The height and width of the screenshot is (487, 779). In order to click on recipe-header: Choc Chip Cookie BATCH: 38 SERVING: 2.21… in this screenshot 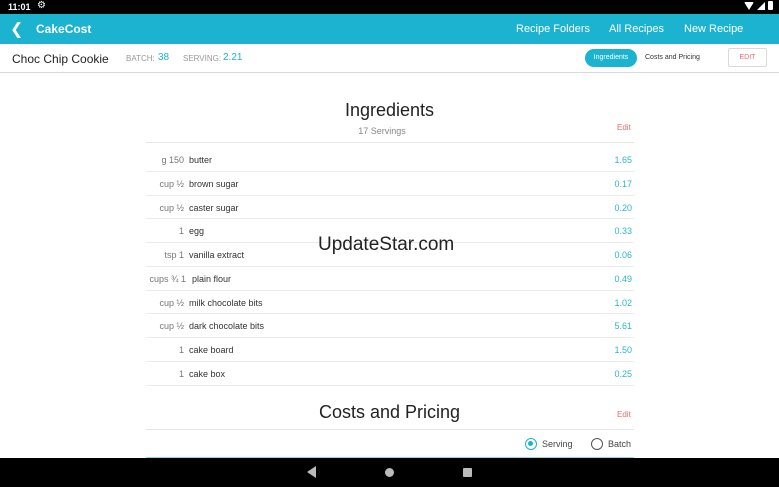, I will do `click(389, 58)`.